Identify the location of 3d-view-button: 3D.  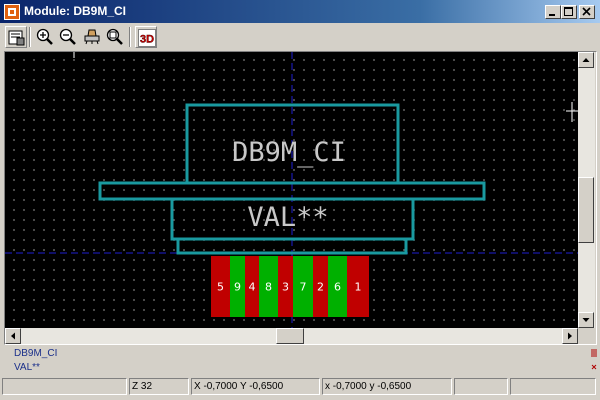
(146, 37).